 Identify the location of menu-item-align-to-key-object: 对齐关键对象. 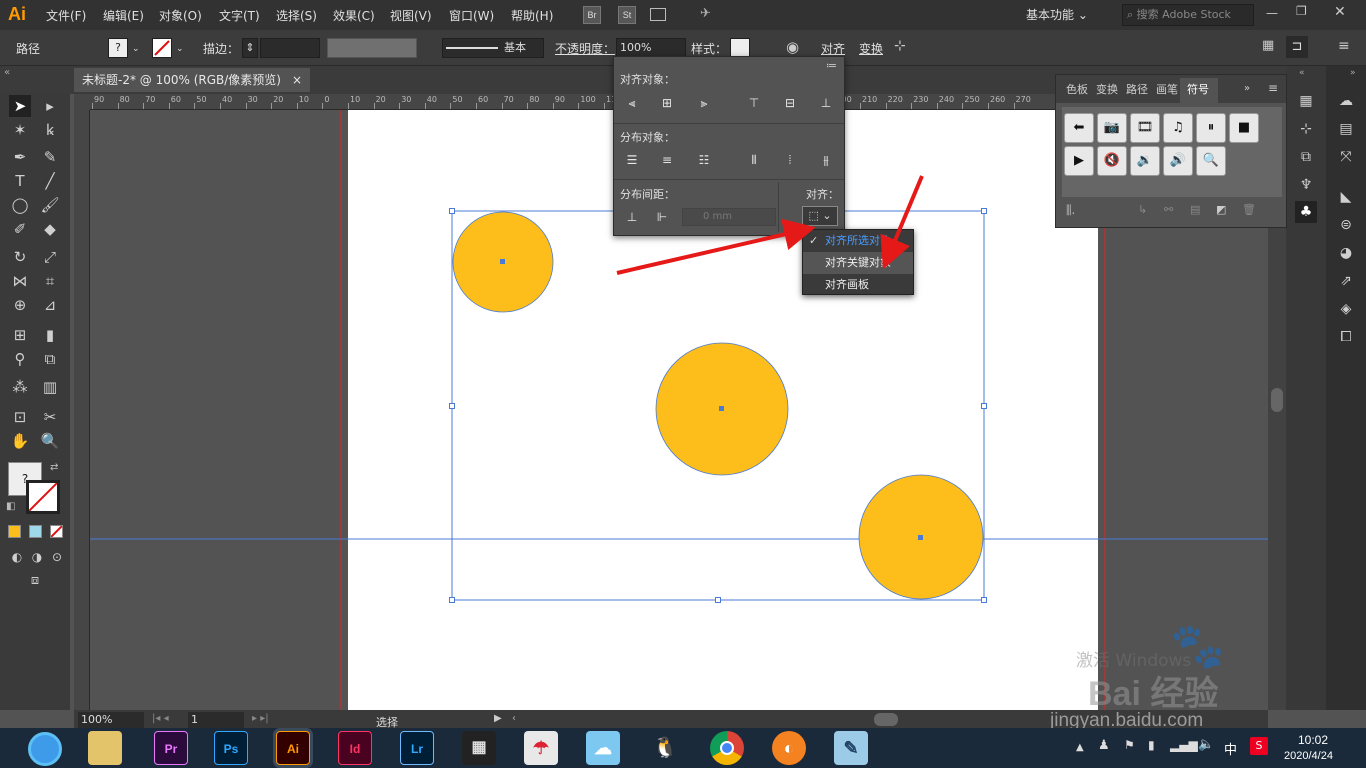
(858, 263).